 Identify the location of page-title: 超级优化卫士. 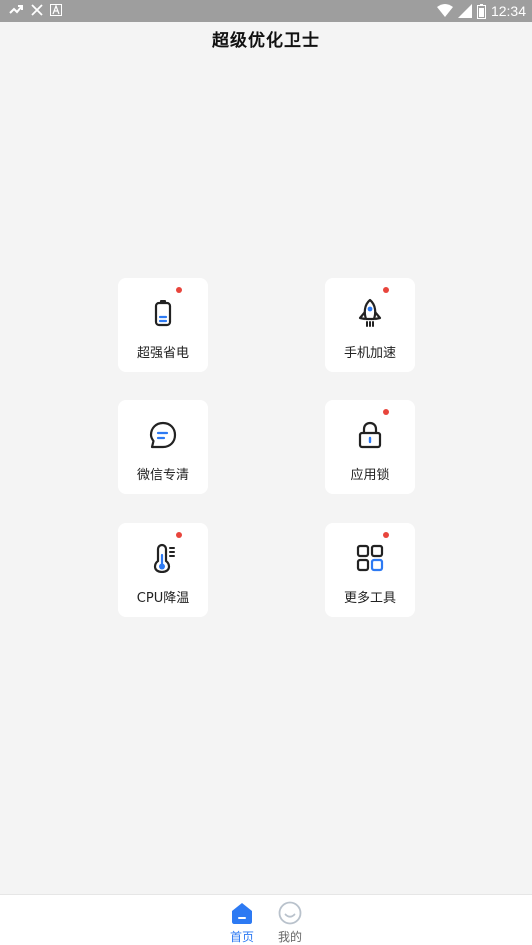
(266, 41).